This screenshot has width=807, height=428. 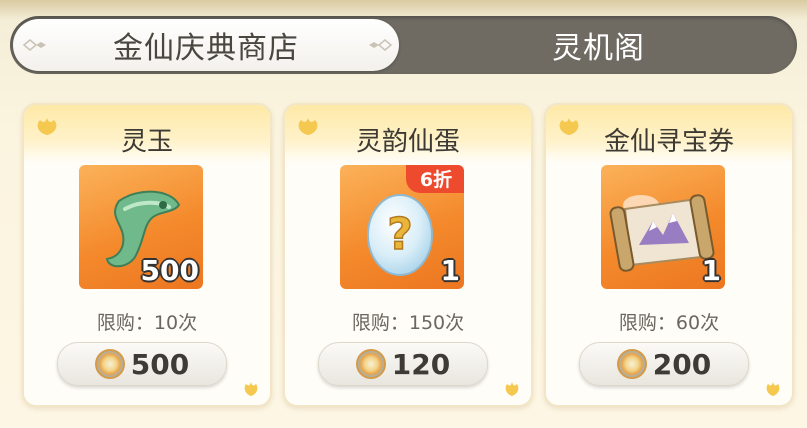 I want to click on buy-button: 500, so click(x=142, y=364).